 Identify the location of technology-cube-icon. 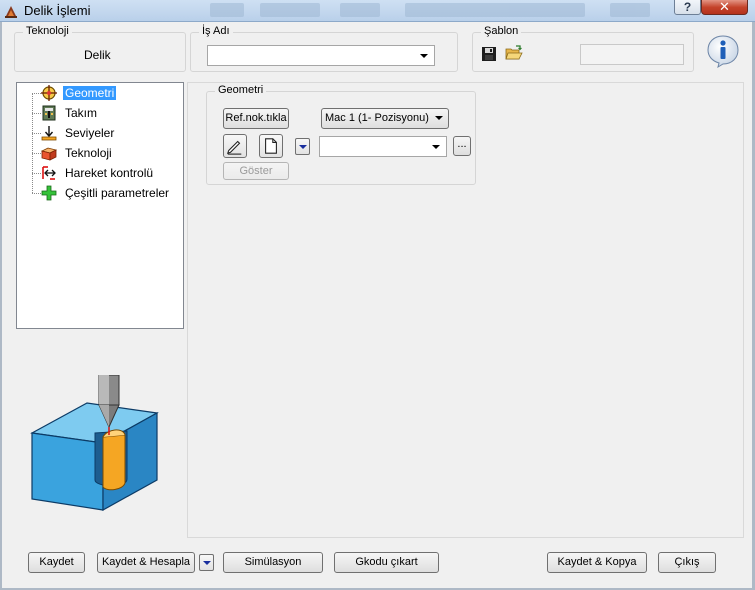
(49, 154).